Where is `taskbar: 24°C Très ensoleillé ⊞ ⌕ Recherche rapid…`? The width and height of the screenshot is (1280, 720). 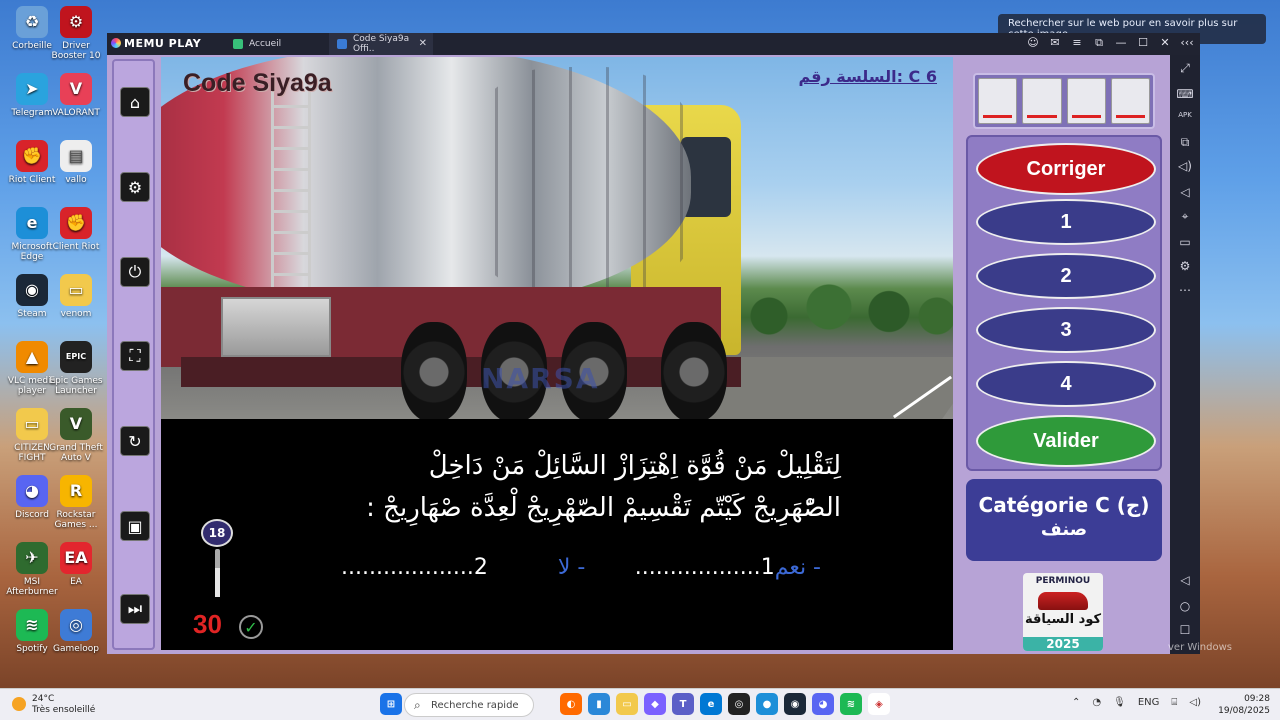 taskbar: 24°C Très ensoleillé ⊞ ⌕ Recherche rapid… is located at coordinates (640, 704).